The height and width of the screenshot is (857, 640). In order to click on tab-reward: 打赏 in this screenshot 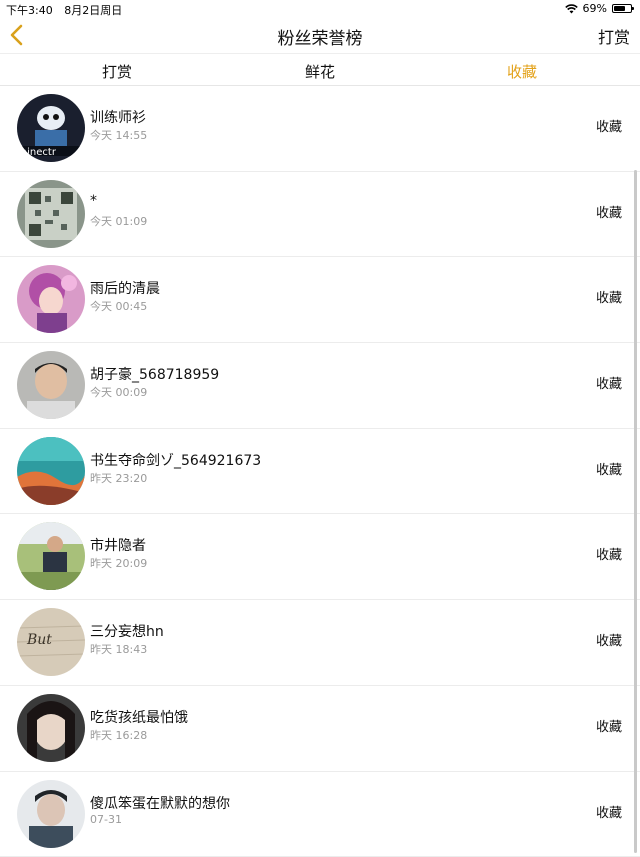, I will do `click(117, 71)`.